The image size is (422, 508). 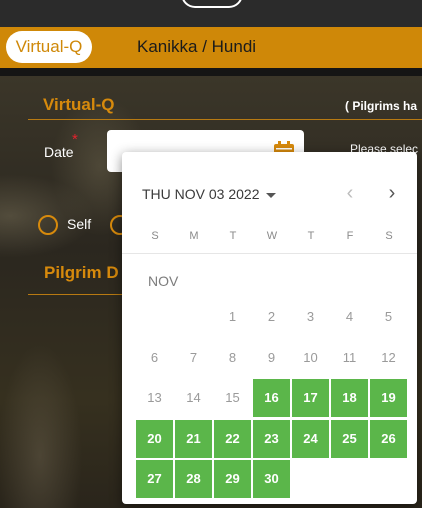 I want to click on day-cell-disabled: 2, so click(x=271, y=316).